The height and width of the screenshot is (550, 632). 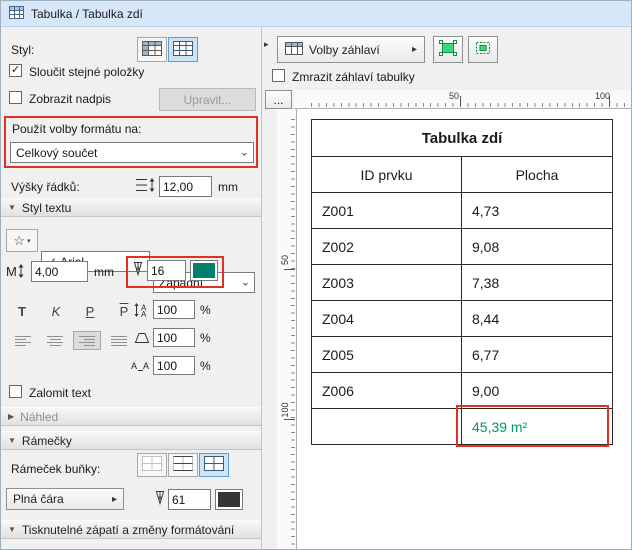 What do you see at coordinates (23, 340) in the screenshot?
I see `align-left-button` at bounding box center [23, 340].